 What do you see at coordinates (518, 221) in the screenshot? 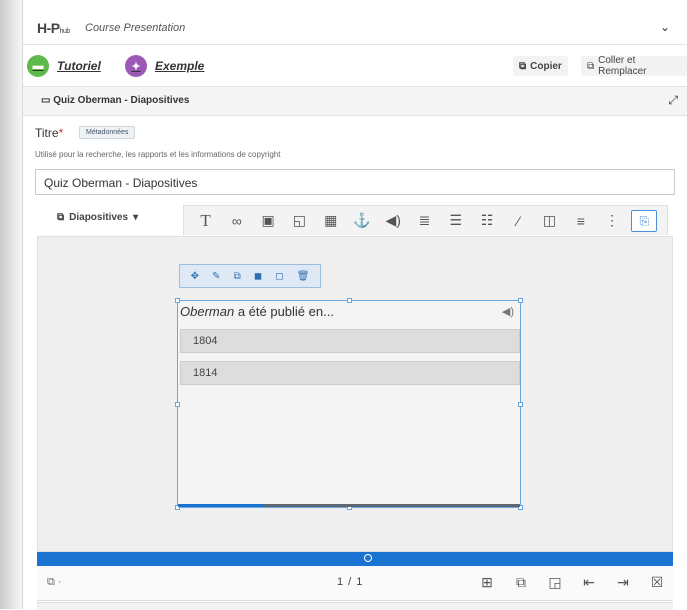
I see `true-false-icon: ⁄` at bounding box center [518, 221].